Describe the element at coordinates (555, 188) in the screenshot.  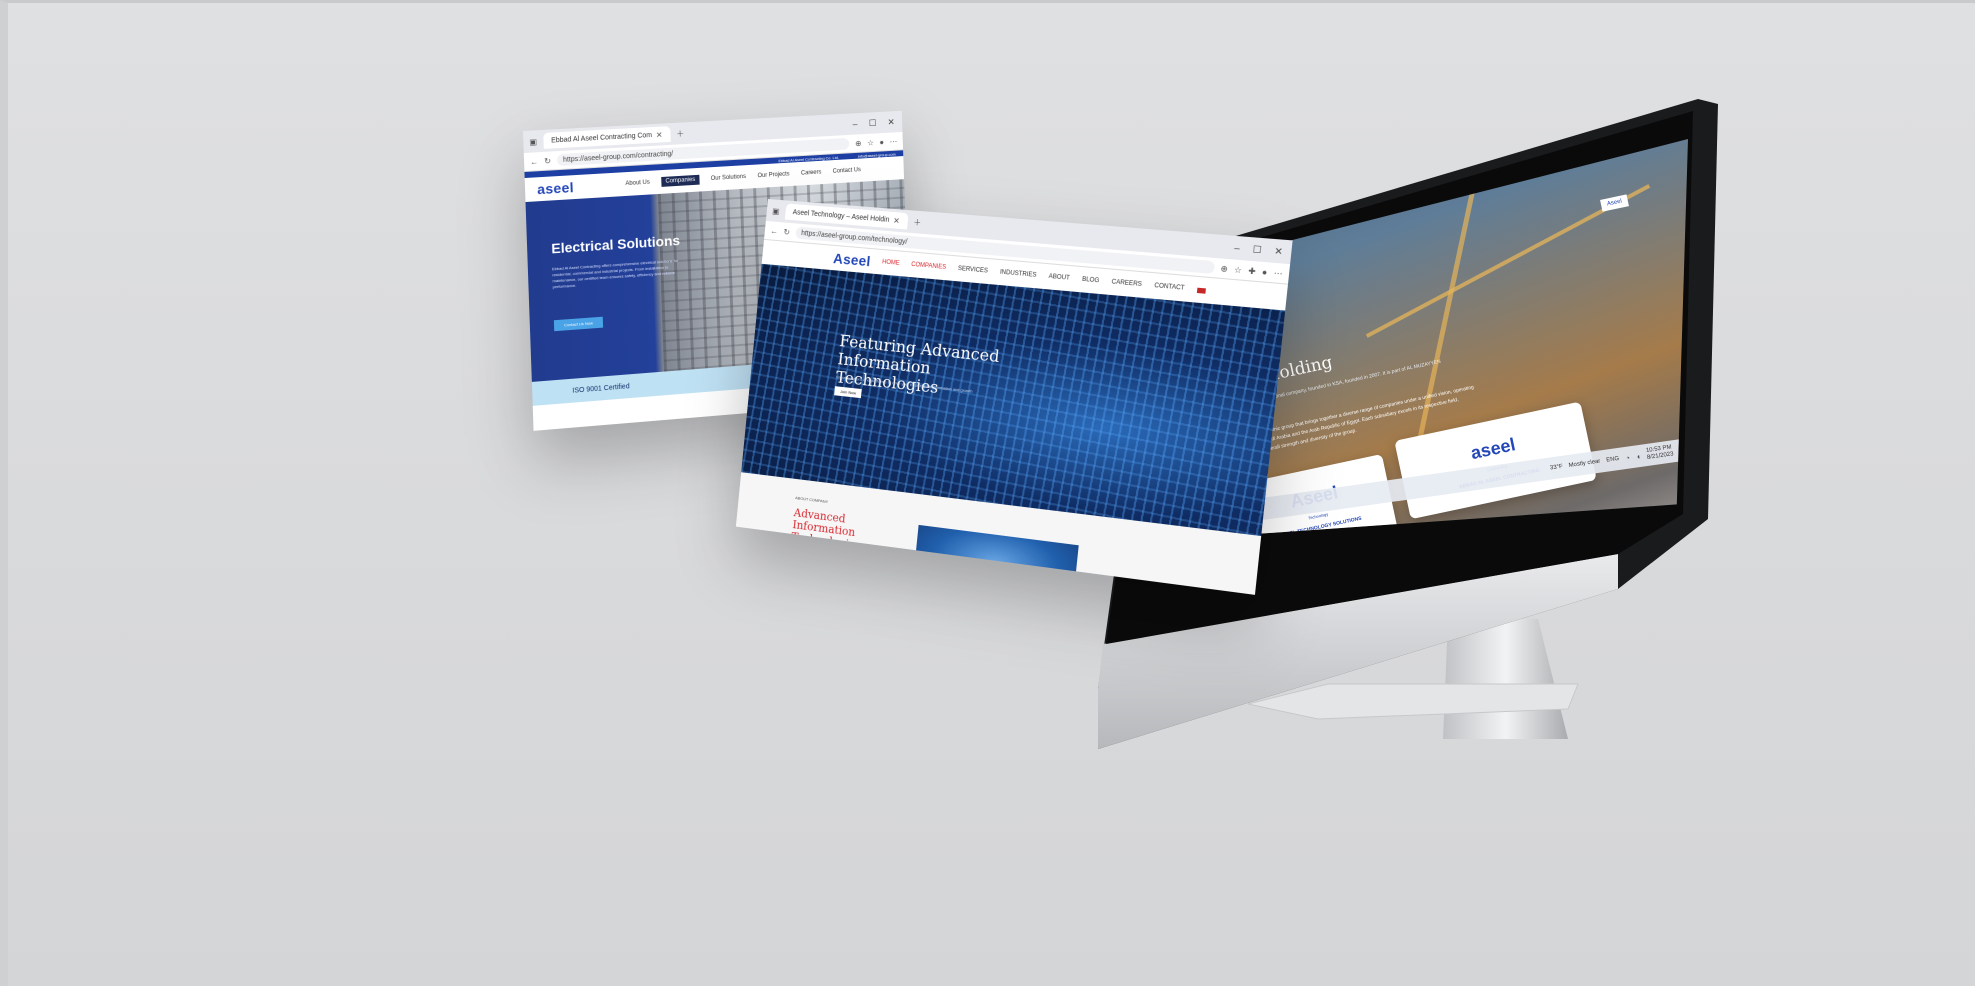
I see `aseel-logo: aseel` at that location.